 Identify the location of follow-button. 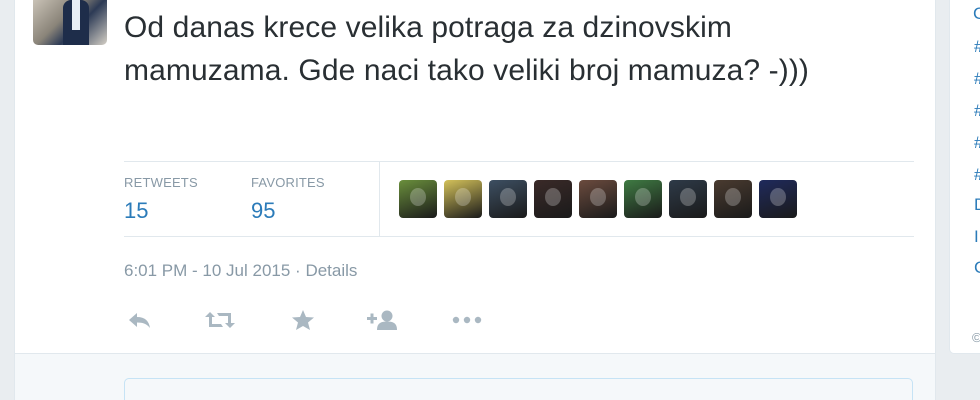
(383, 320).